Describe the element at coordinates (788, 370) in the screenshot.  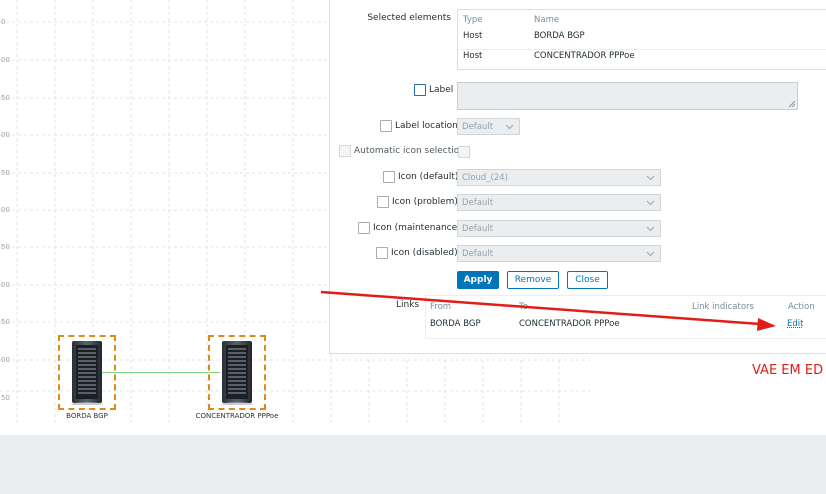
I see `annotation-text: VAE EM ED` at that location.